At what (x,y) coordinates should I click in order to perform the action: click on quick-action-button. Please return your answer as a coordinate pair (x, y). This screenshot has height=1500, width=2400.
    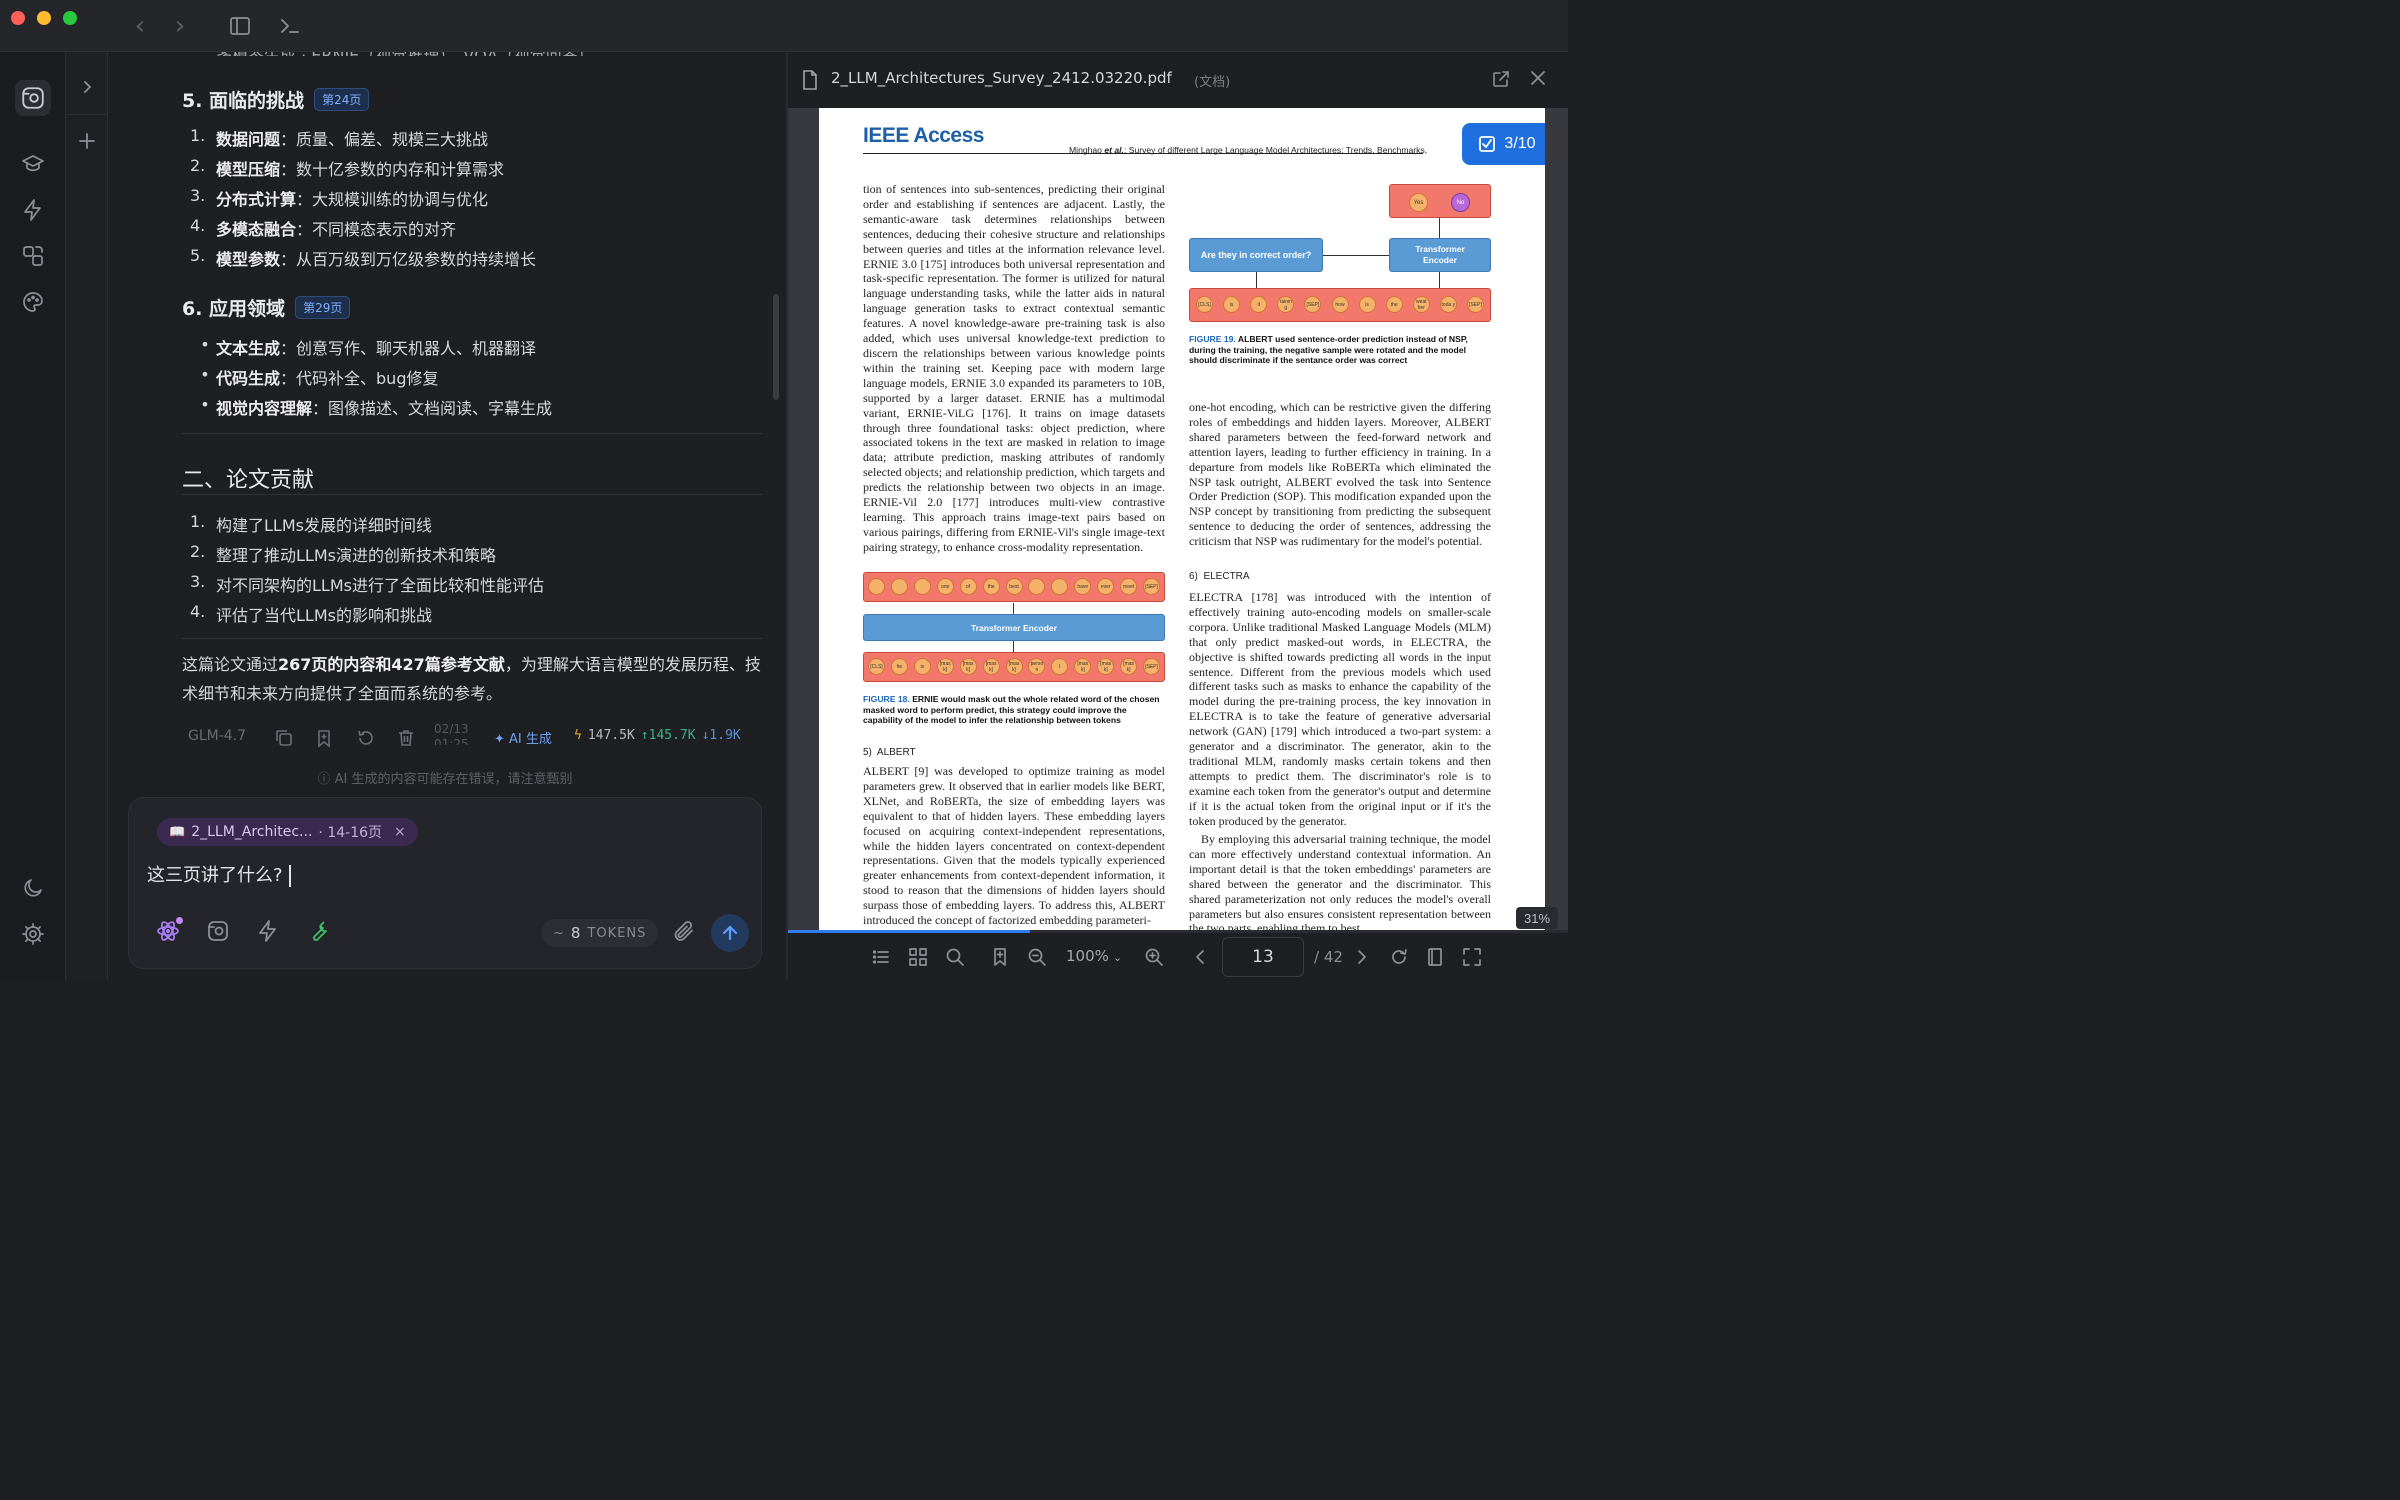
    Looking at the image, I should click on (268, 931).